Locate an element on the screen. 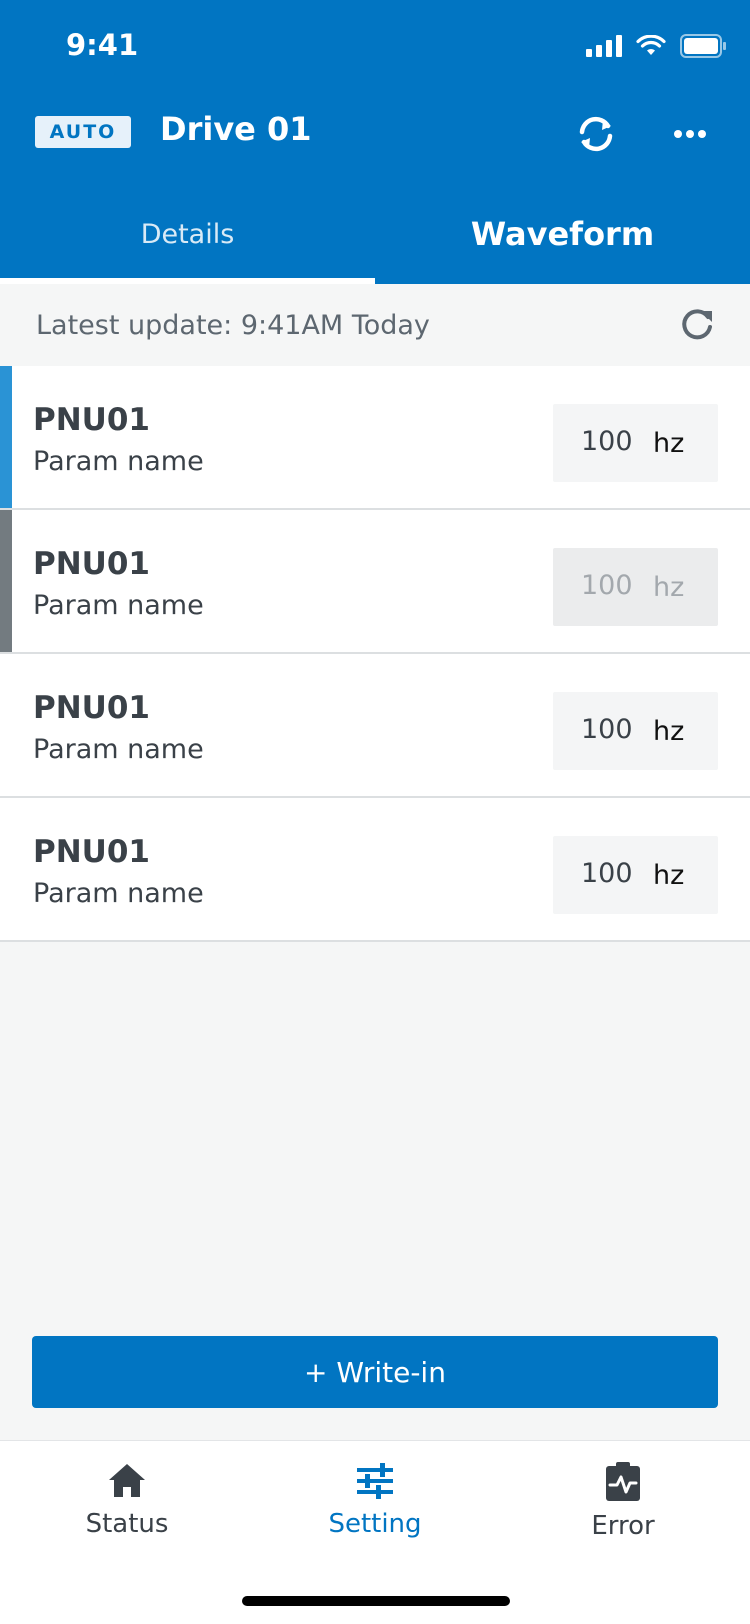  nav-item-error: Error is located at coordinates (623, 1511).